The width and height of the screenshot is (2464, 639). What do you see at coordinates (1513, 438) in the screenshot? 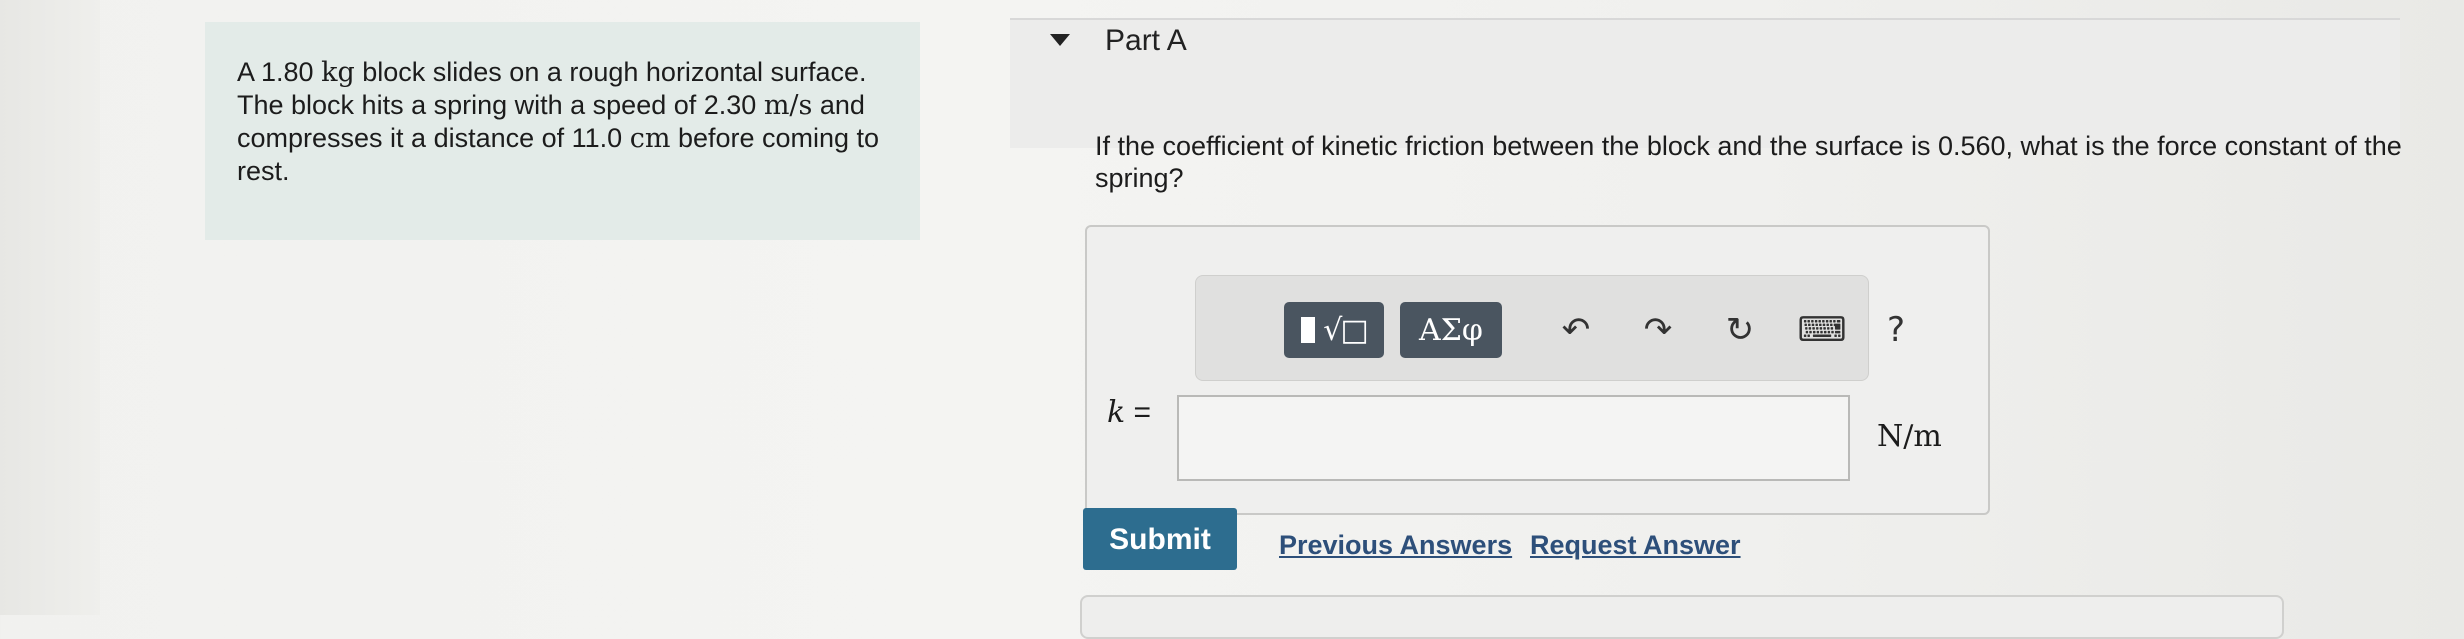
I see `answer-input` at bounding box center [1513, 438].